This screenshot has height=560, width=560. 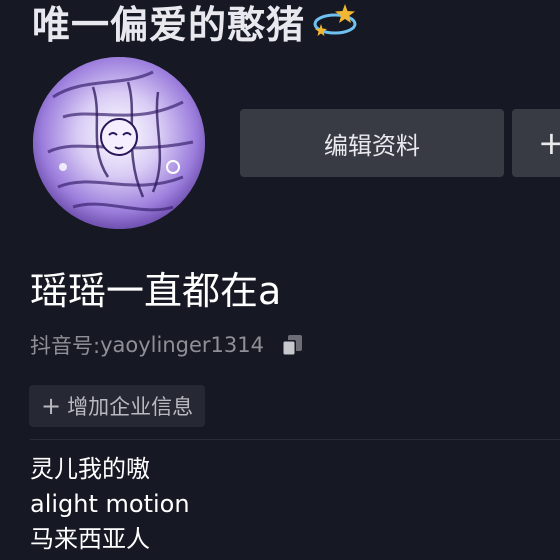 What do you see at coordinates (90, 469) in the screenshot?
I see `bio-line: 灵儿我的嗷` at bounding box center [90, 469].